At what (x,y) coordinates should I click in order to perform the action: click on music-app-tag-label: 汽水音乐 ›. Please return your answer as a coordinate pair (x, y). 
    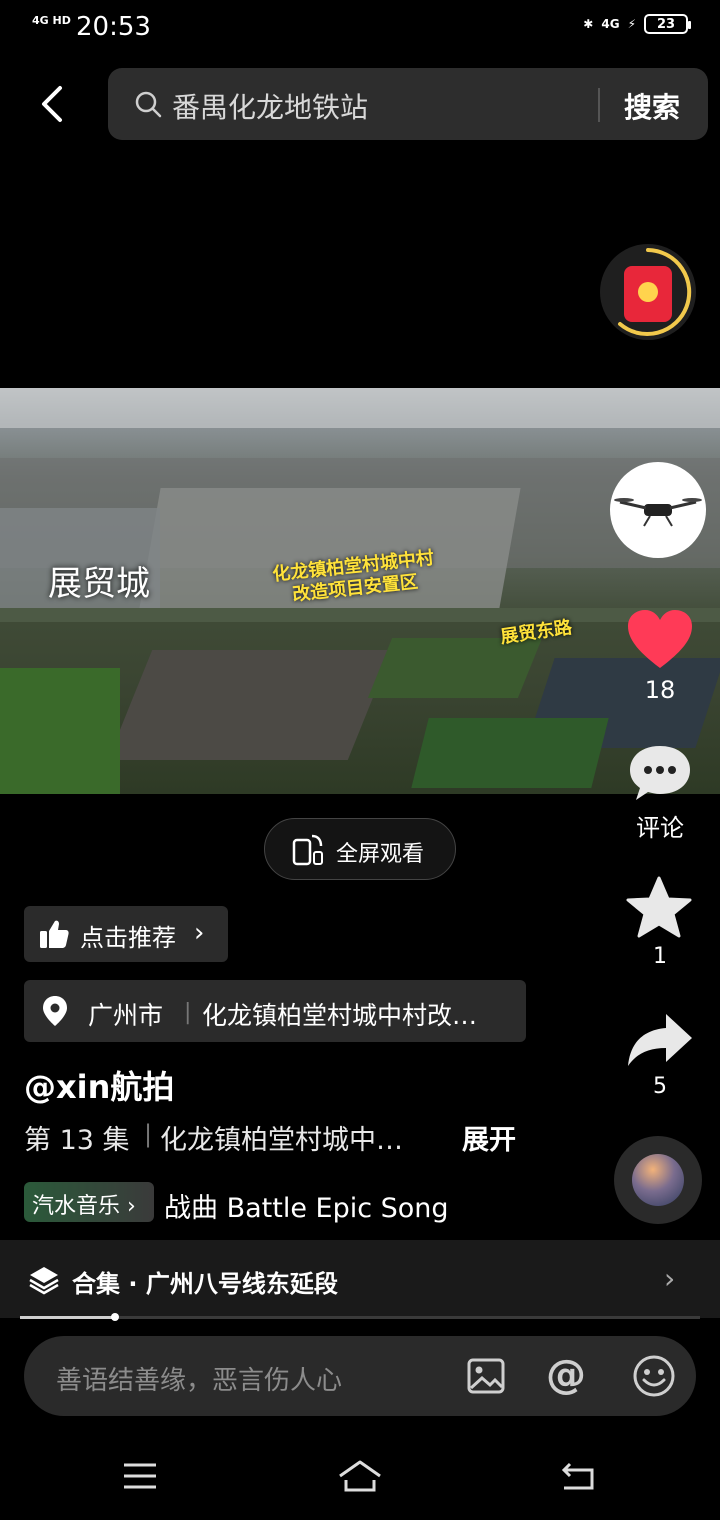
    Looking at the image, I should click on (84, 1206).